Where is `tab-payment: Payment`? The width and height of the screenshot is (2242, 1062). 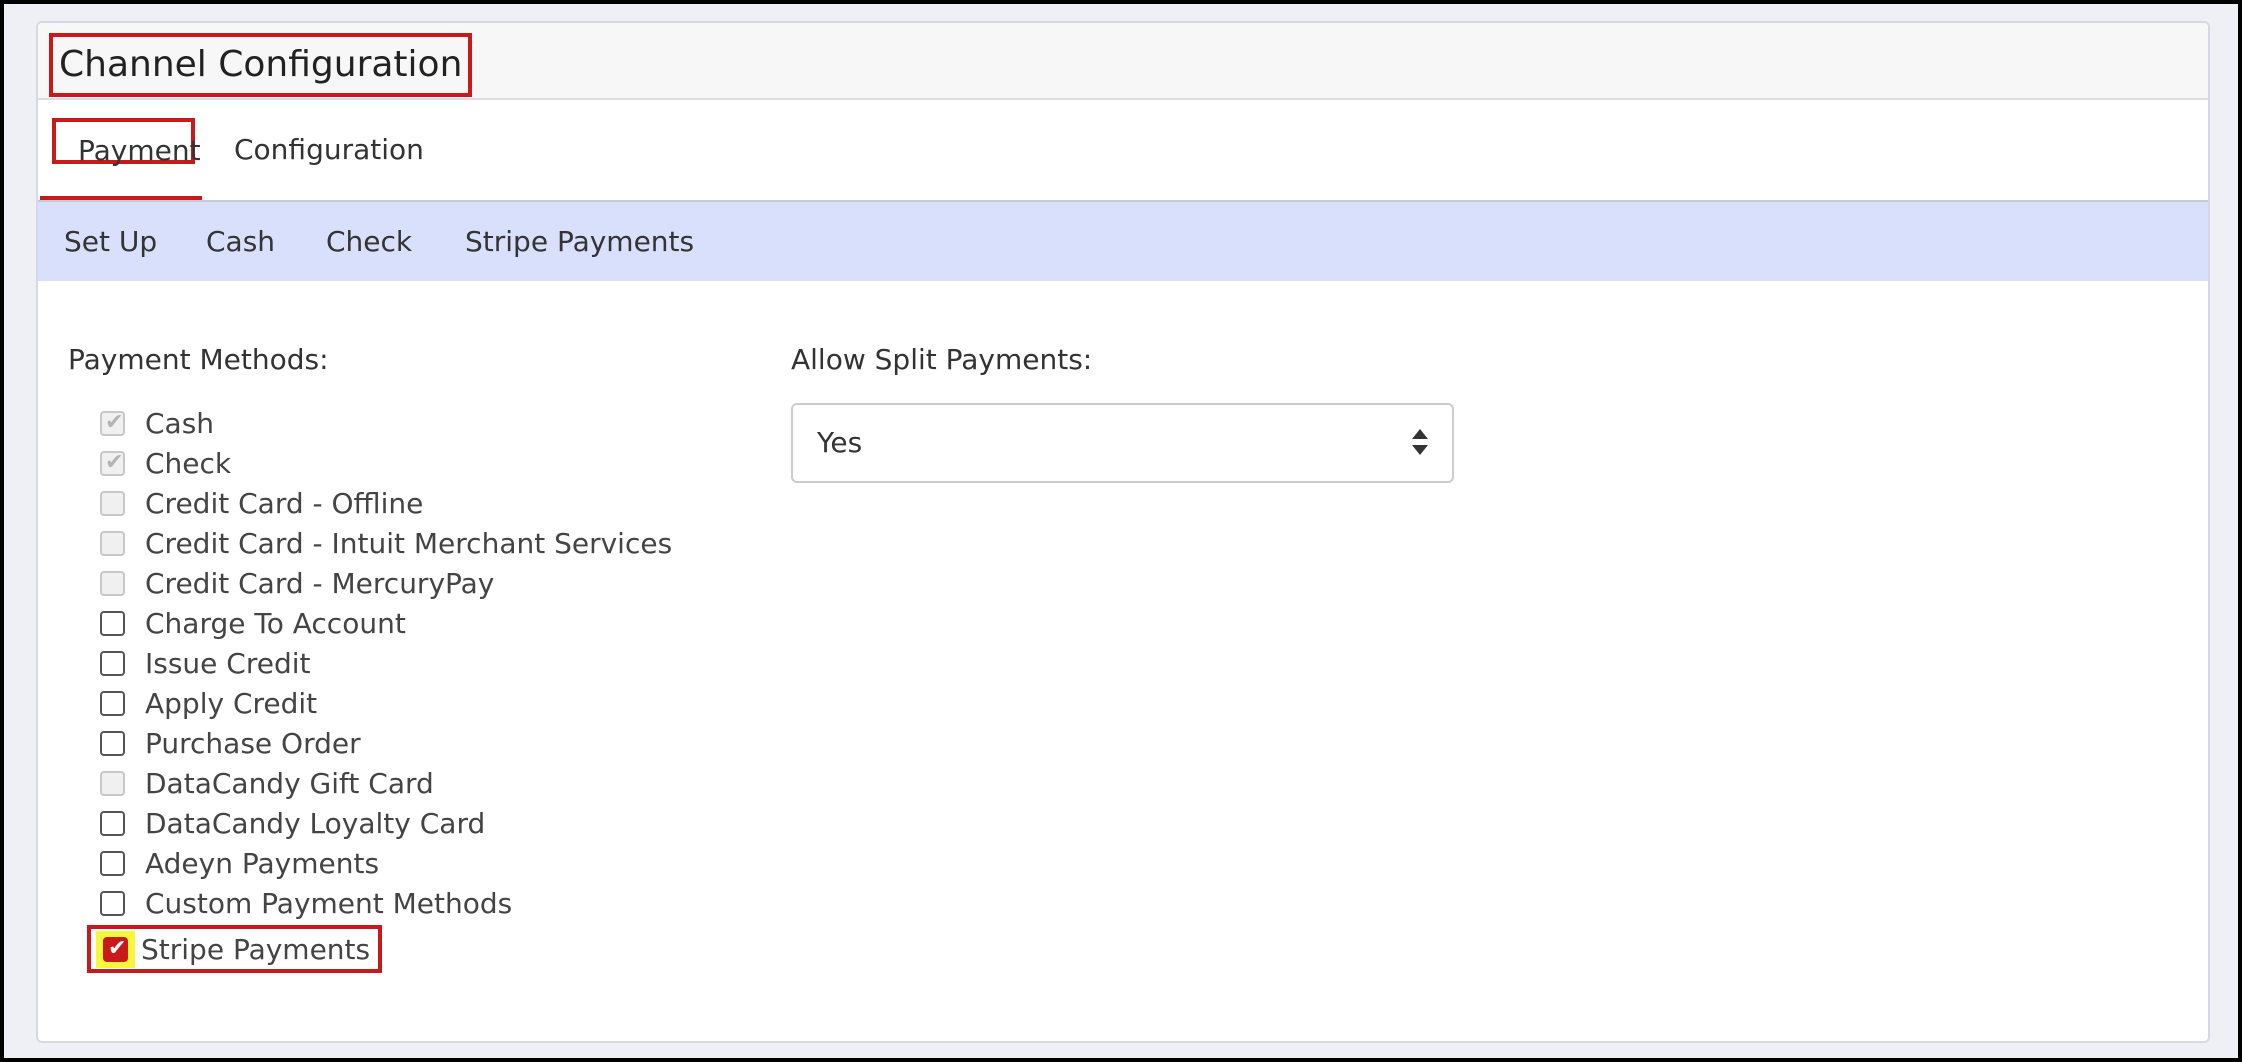
tab-payment: Payment is located at coordinates (121, 150).